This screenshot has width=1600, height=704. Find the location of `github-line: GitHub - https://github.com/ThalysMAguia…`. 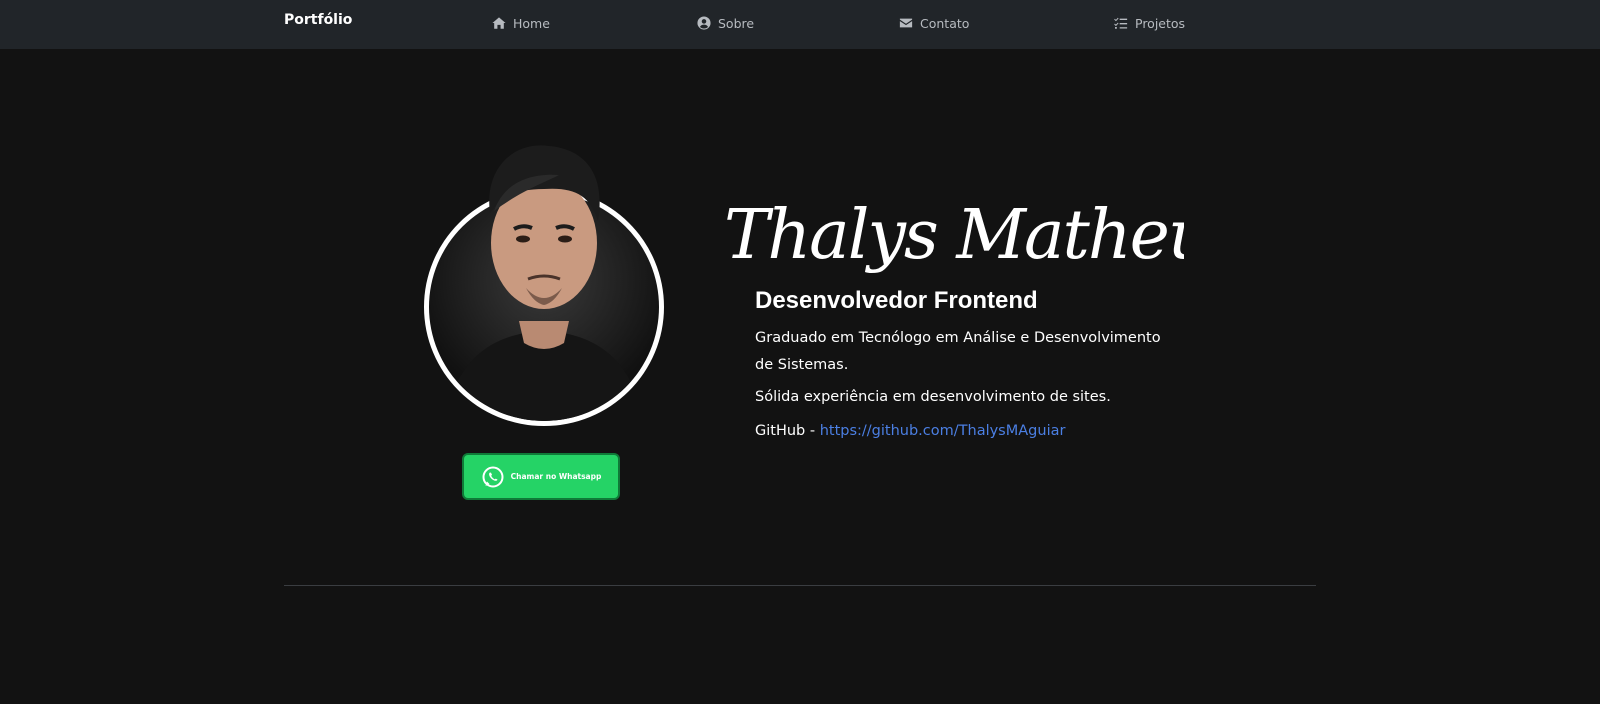

github-line: GitHub - https://github.com/ThalysMAguia… is located at coordinates (910, 431).